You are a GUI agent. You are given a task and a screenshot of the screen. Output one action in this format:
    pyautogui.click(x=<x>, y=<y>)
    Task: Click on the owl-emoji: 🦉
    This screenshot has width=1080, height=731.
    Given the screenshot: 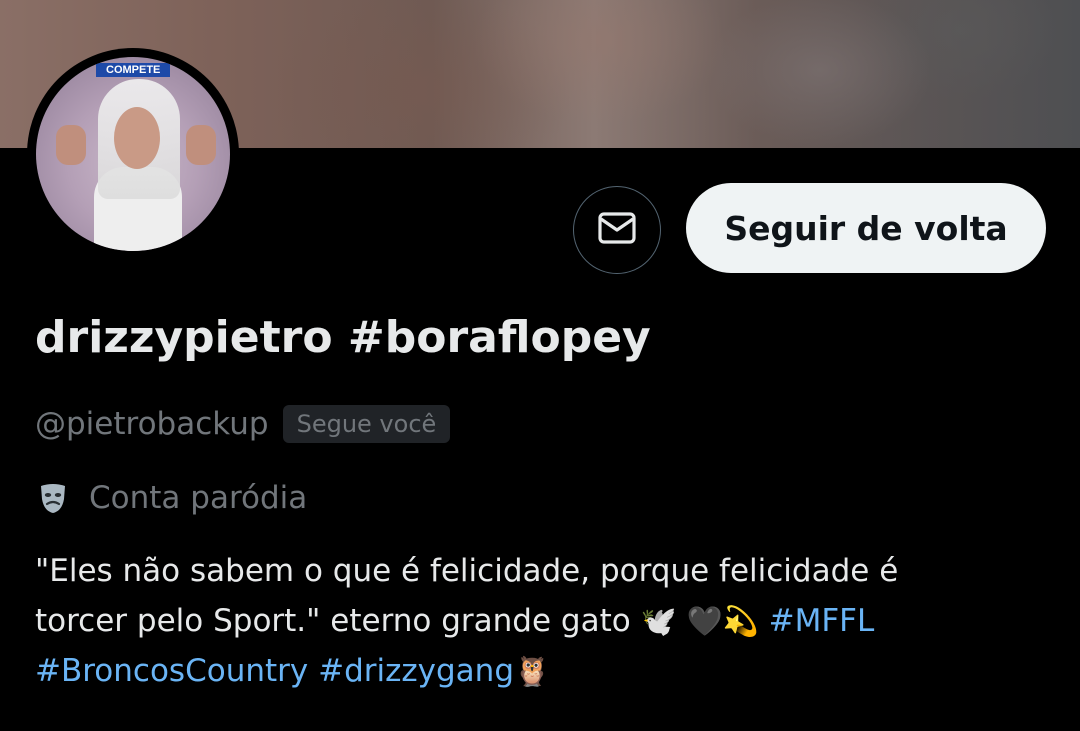 What is the action you would take?
    pyautogui.click(x=532, y=671)
    